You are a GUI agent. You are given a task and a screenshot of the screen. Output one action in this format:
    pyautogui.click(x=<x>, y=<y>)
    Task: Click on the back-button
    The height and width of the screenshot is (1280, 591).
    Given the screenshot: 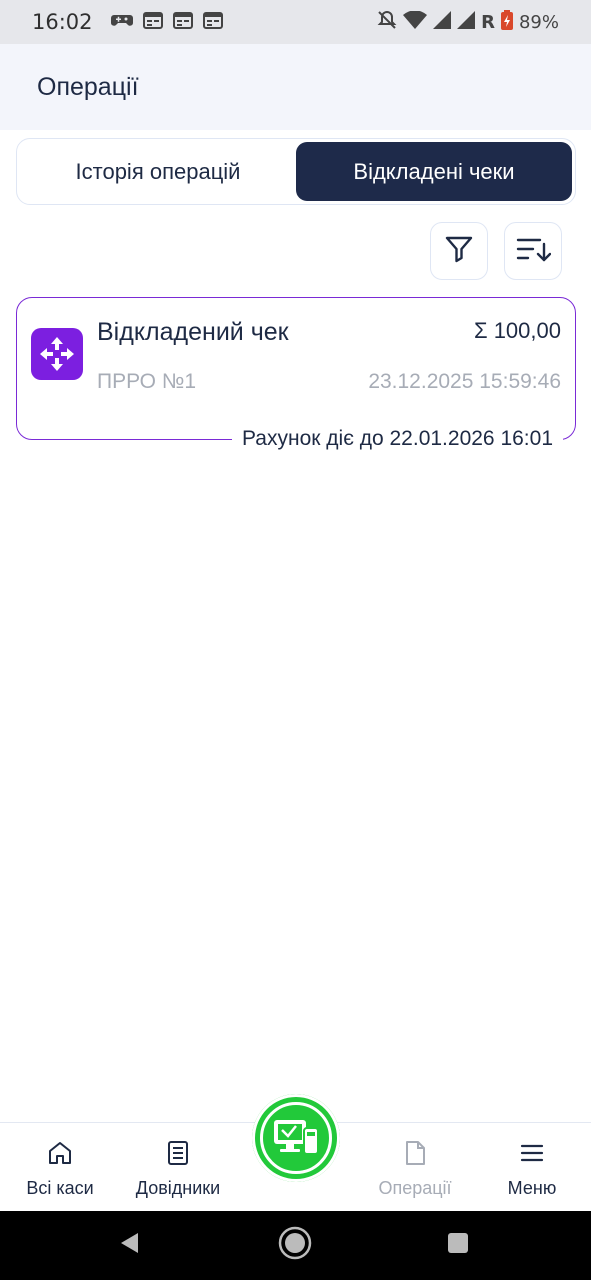 What is the action you would take?
    pyautogui.click(x=130, y=1245)
    